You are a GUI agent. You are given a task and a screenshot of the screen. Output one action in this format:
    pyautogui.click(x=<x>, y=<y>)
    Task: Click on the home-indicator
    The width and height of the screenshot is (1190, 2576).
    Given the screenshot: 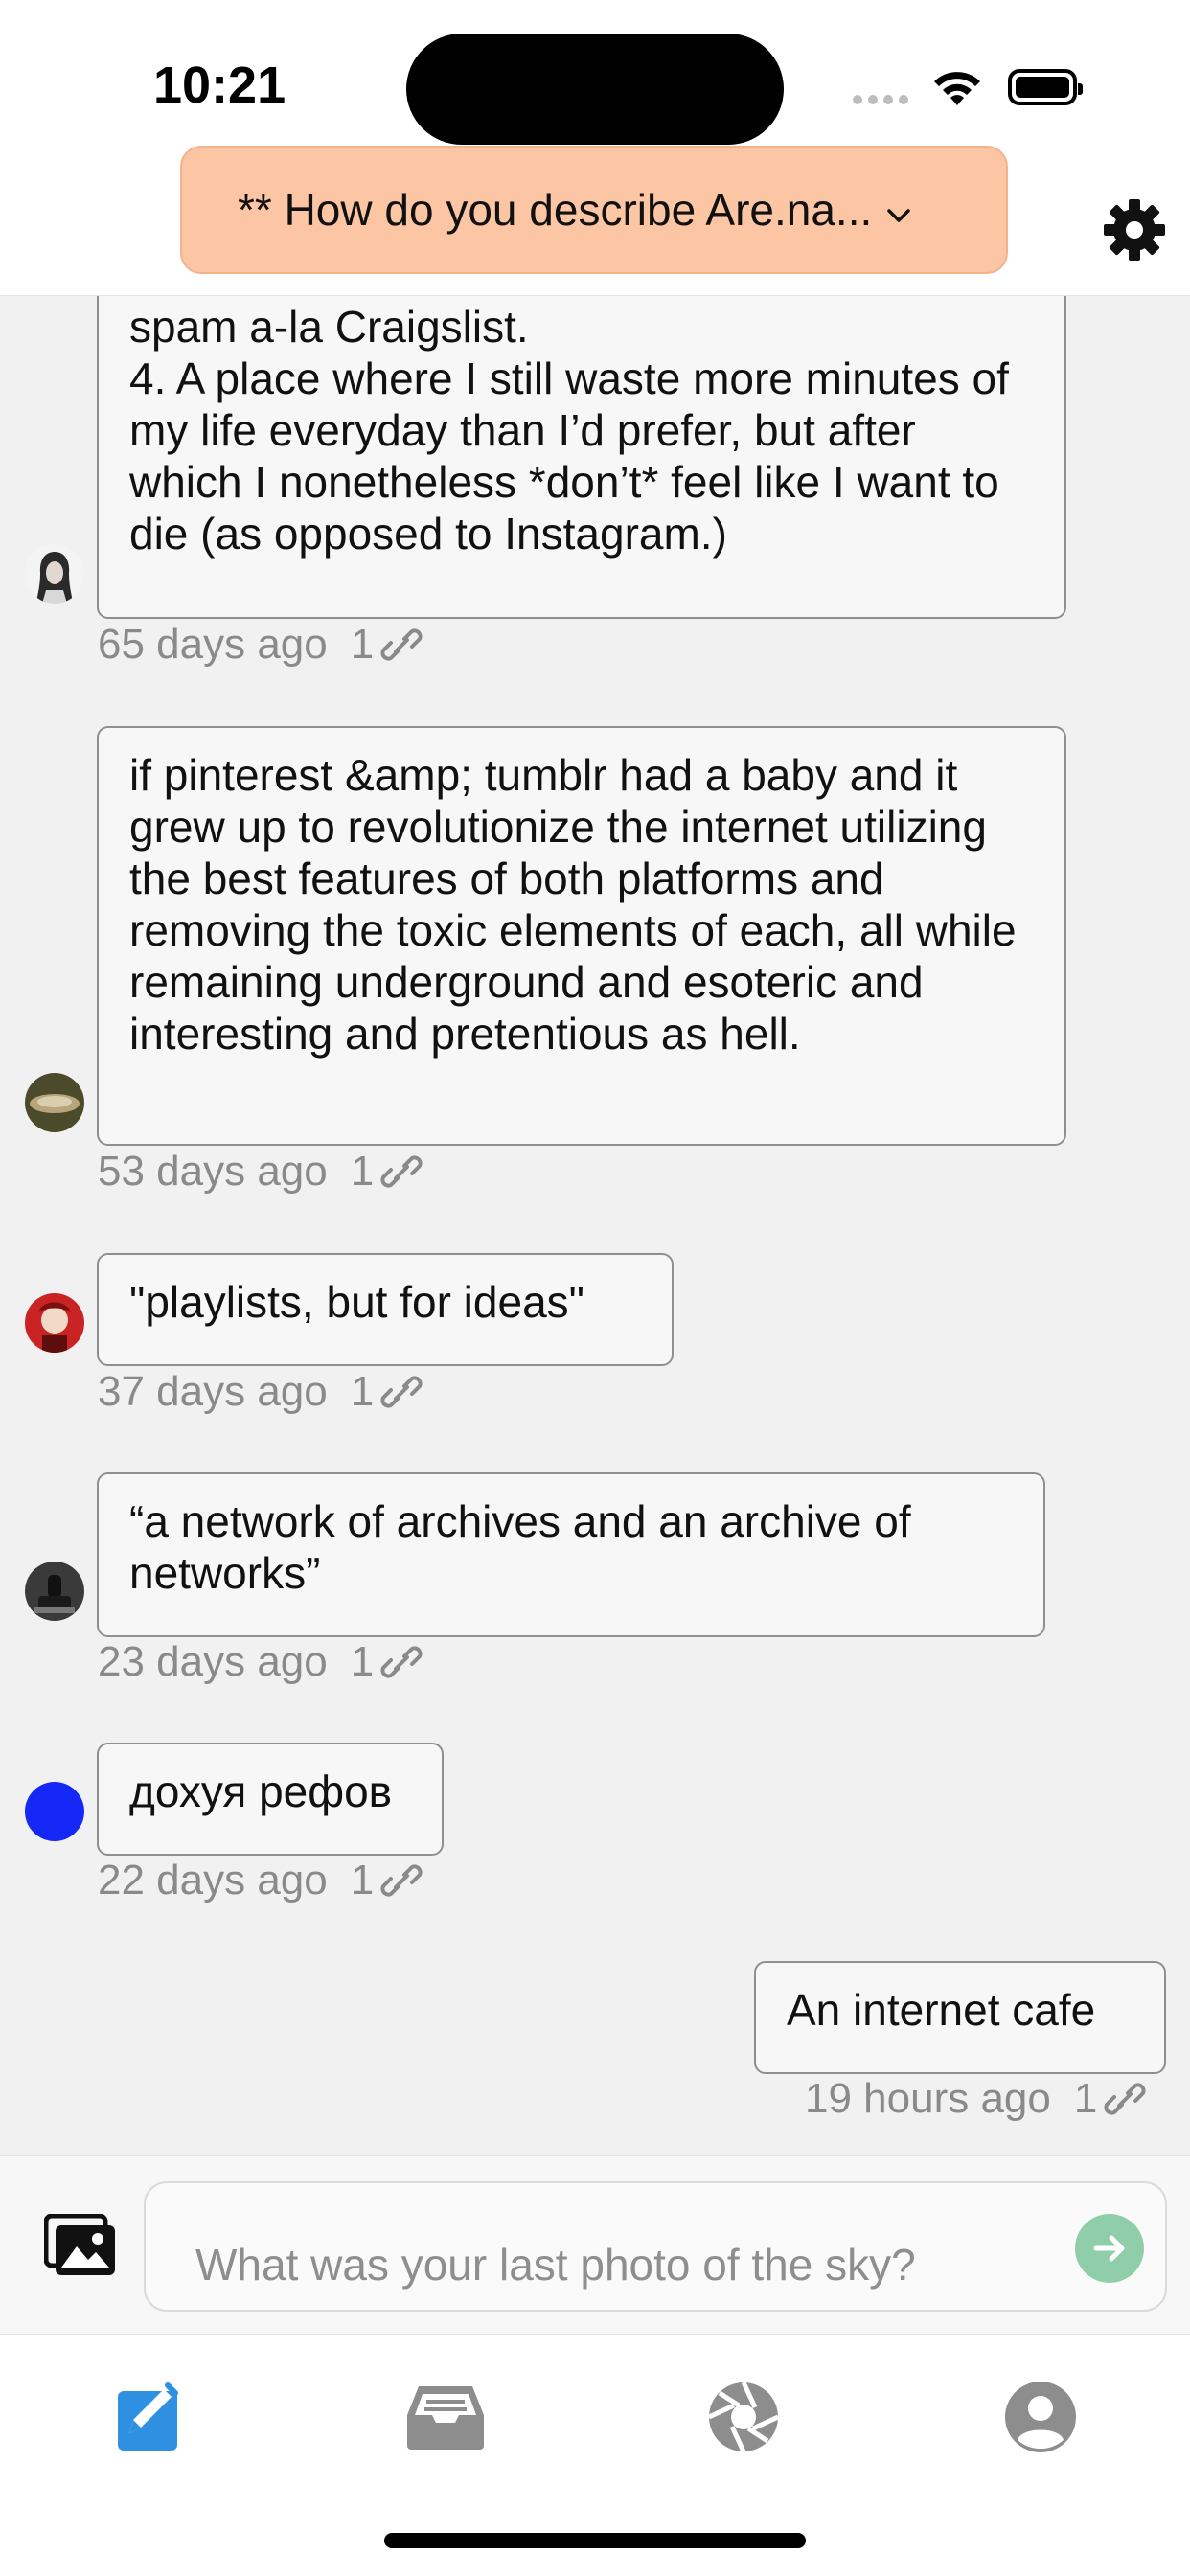 What is the action you would take?
    pyautogui.click(x=595, y=2540)
    